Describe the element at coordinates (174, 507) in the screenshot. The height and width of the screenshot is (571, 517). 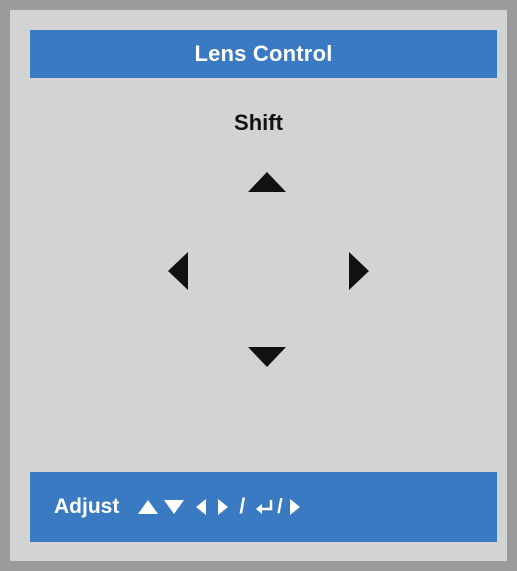
I see `triangle-down-icon` at that location.